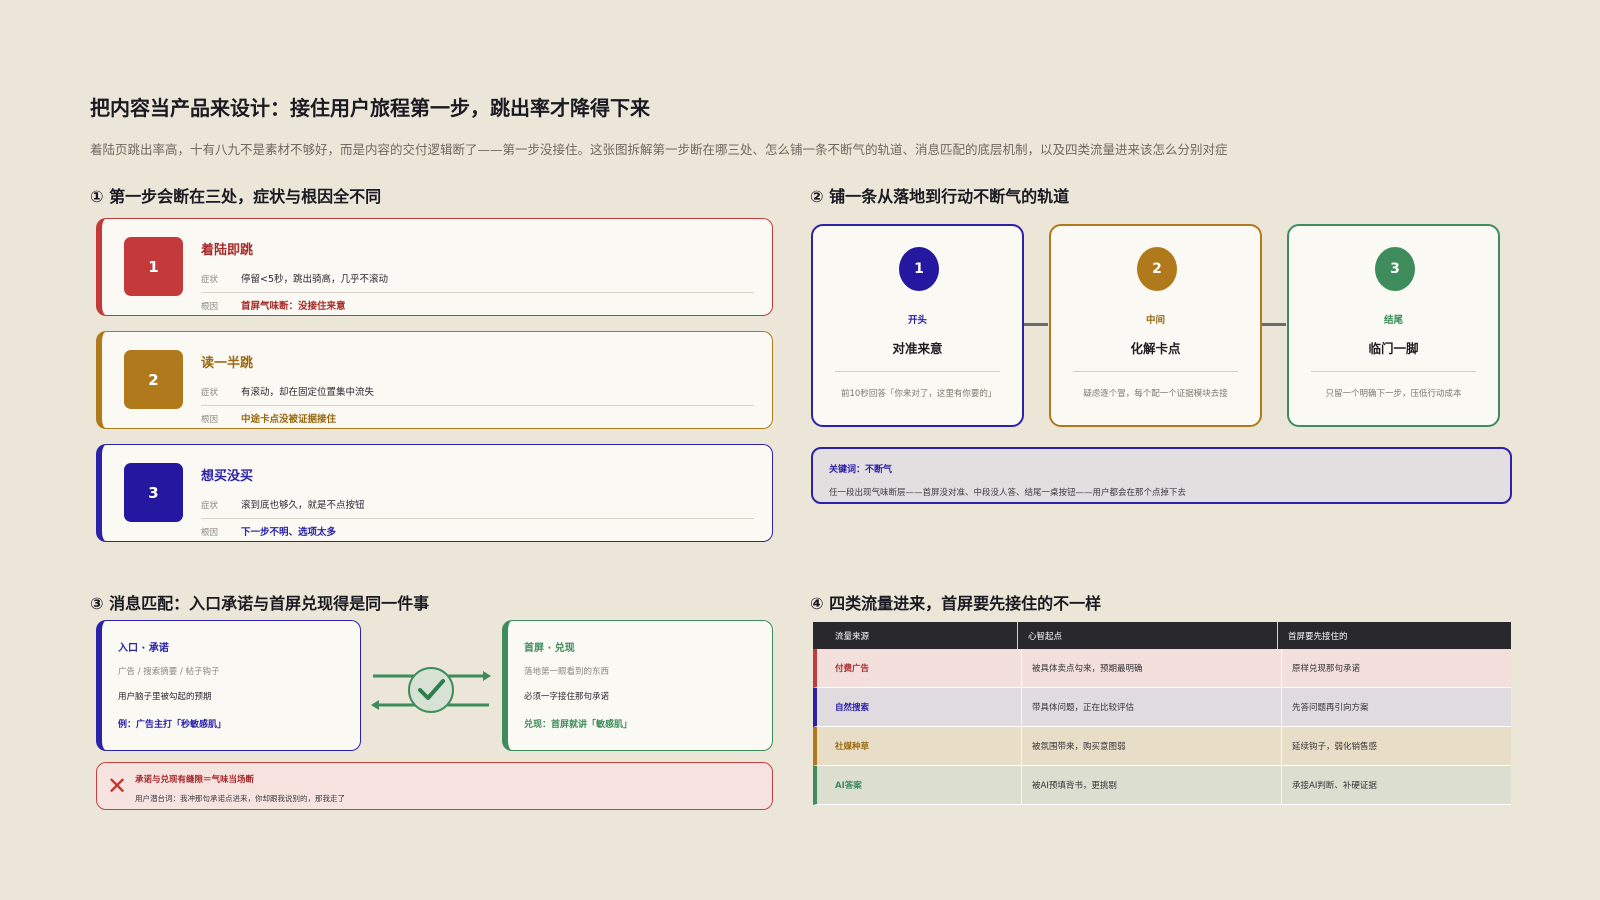  Describe the element at coordinates (477, 305) in the screenshot. I see `root-row: 根因 首屏气味断：没接住来意` at that location.